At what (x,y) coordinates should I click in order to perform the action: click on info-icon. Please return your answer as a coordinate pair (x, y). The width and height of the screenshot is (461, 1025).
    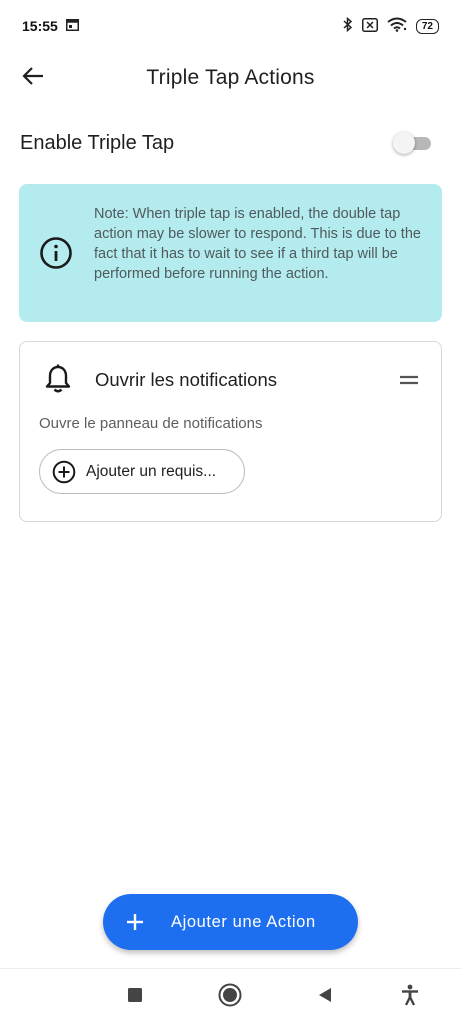
    Looking at the image, I should click on (56, 253).